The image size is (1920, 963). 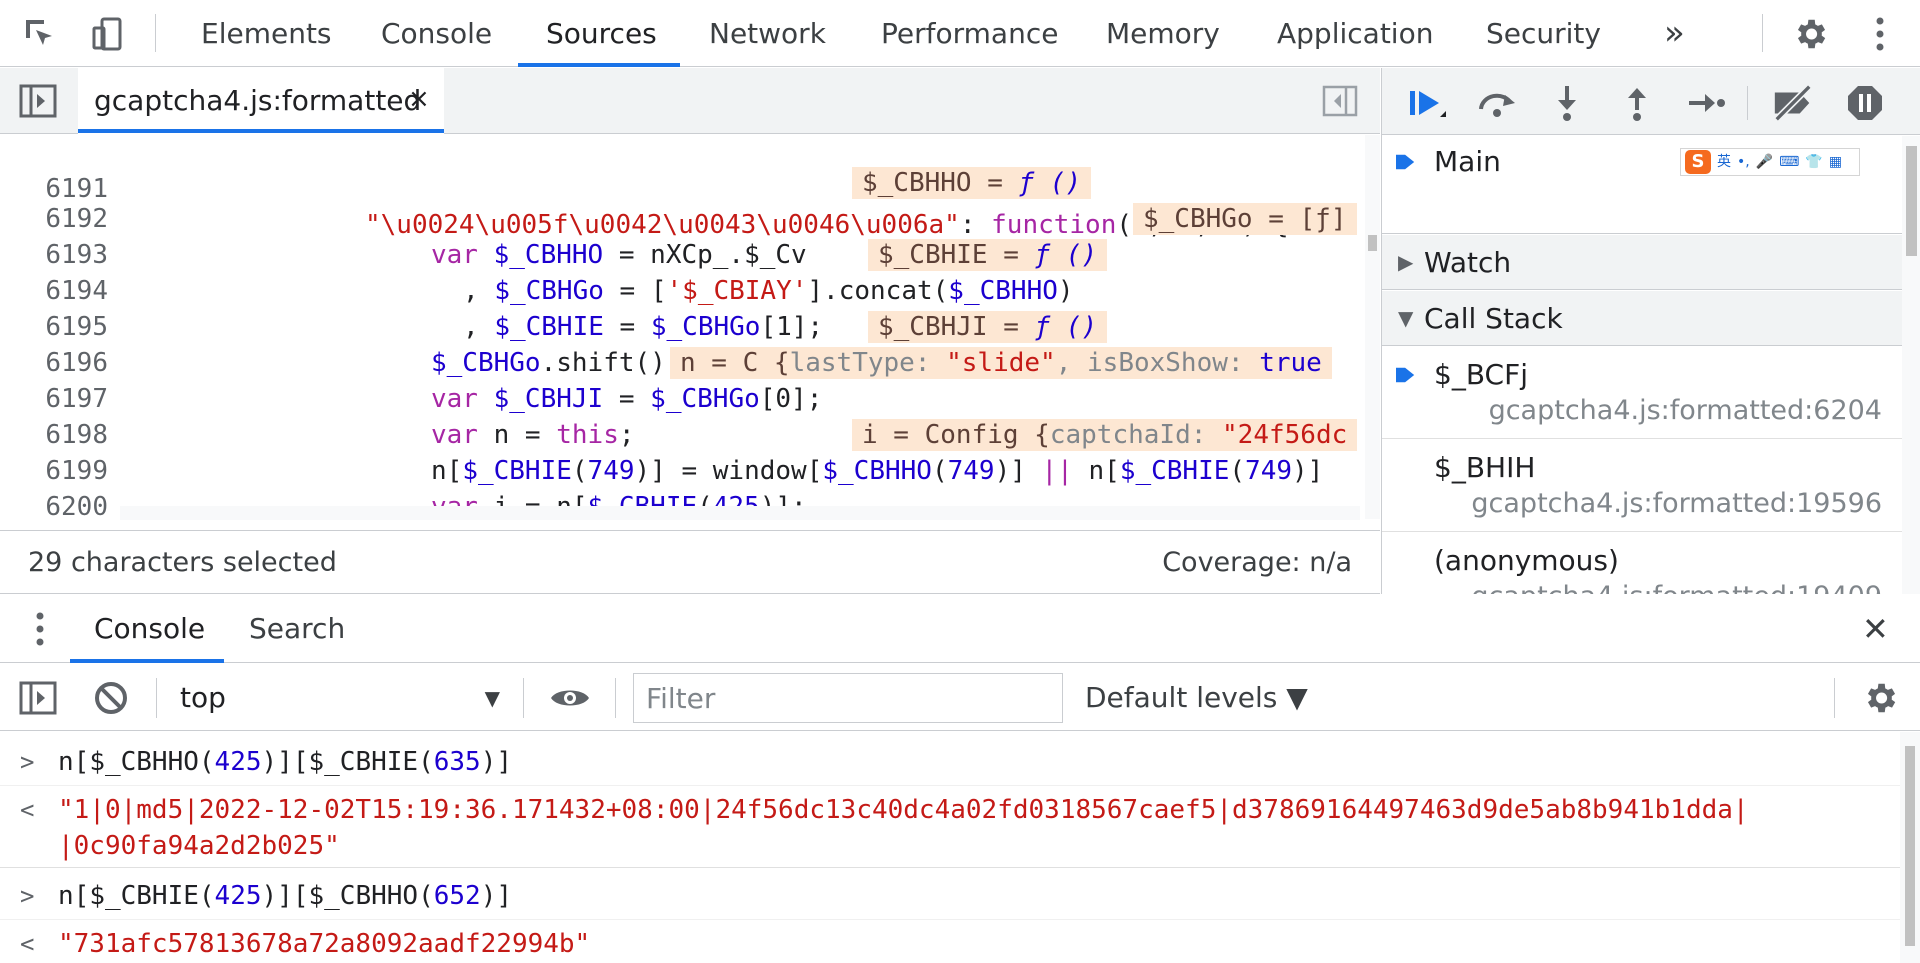 I want to click on step-into-icon, so click(x=1567, y=103).